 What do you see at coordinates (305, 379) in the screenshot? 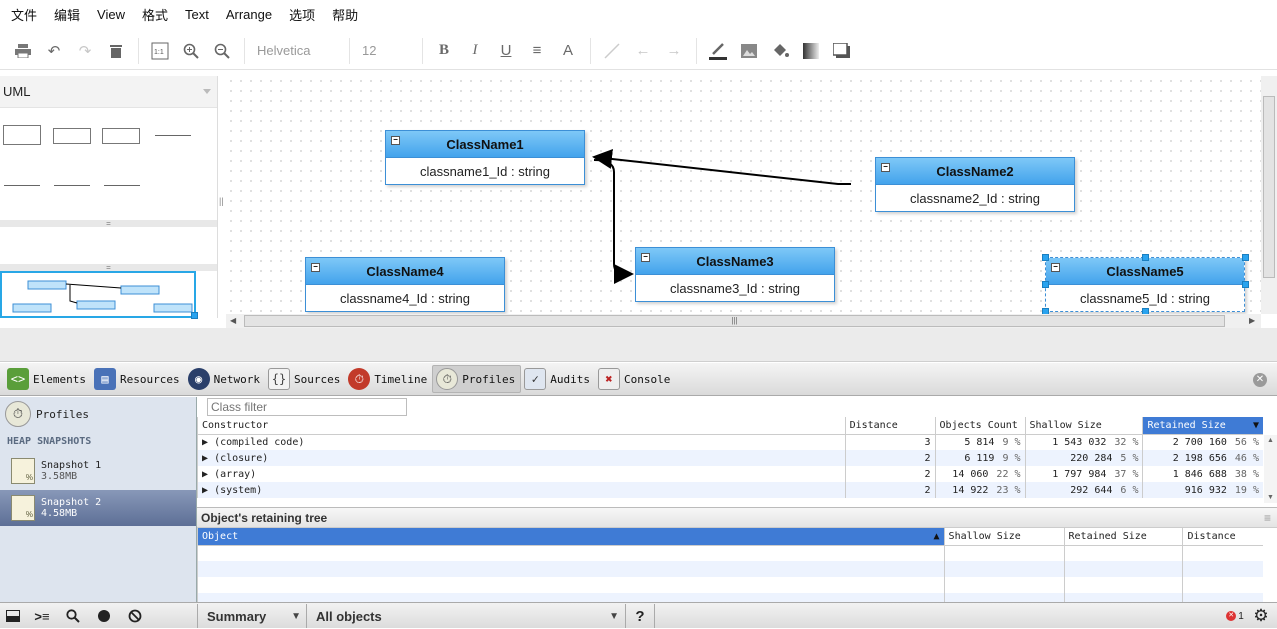
I see `tab-sources: {} Sources` at bounding box center [305, 379].